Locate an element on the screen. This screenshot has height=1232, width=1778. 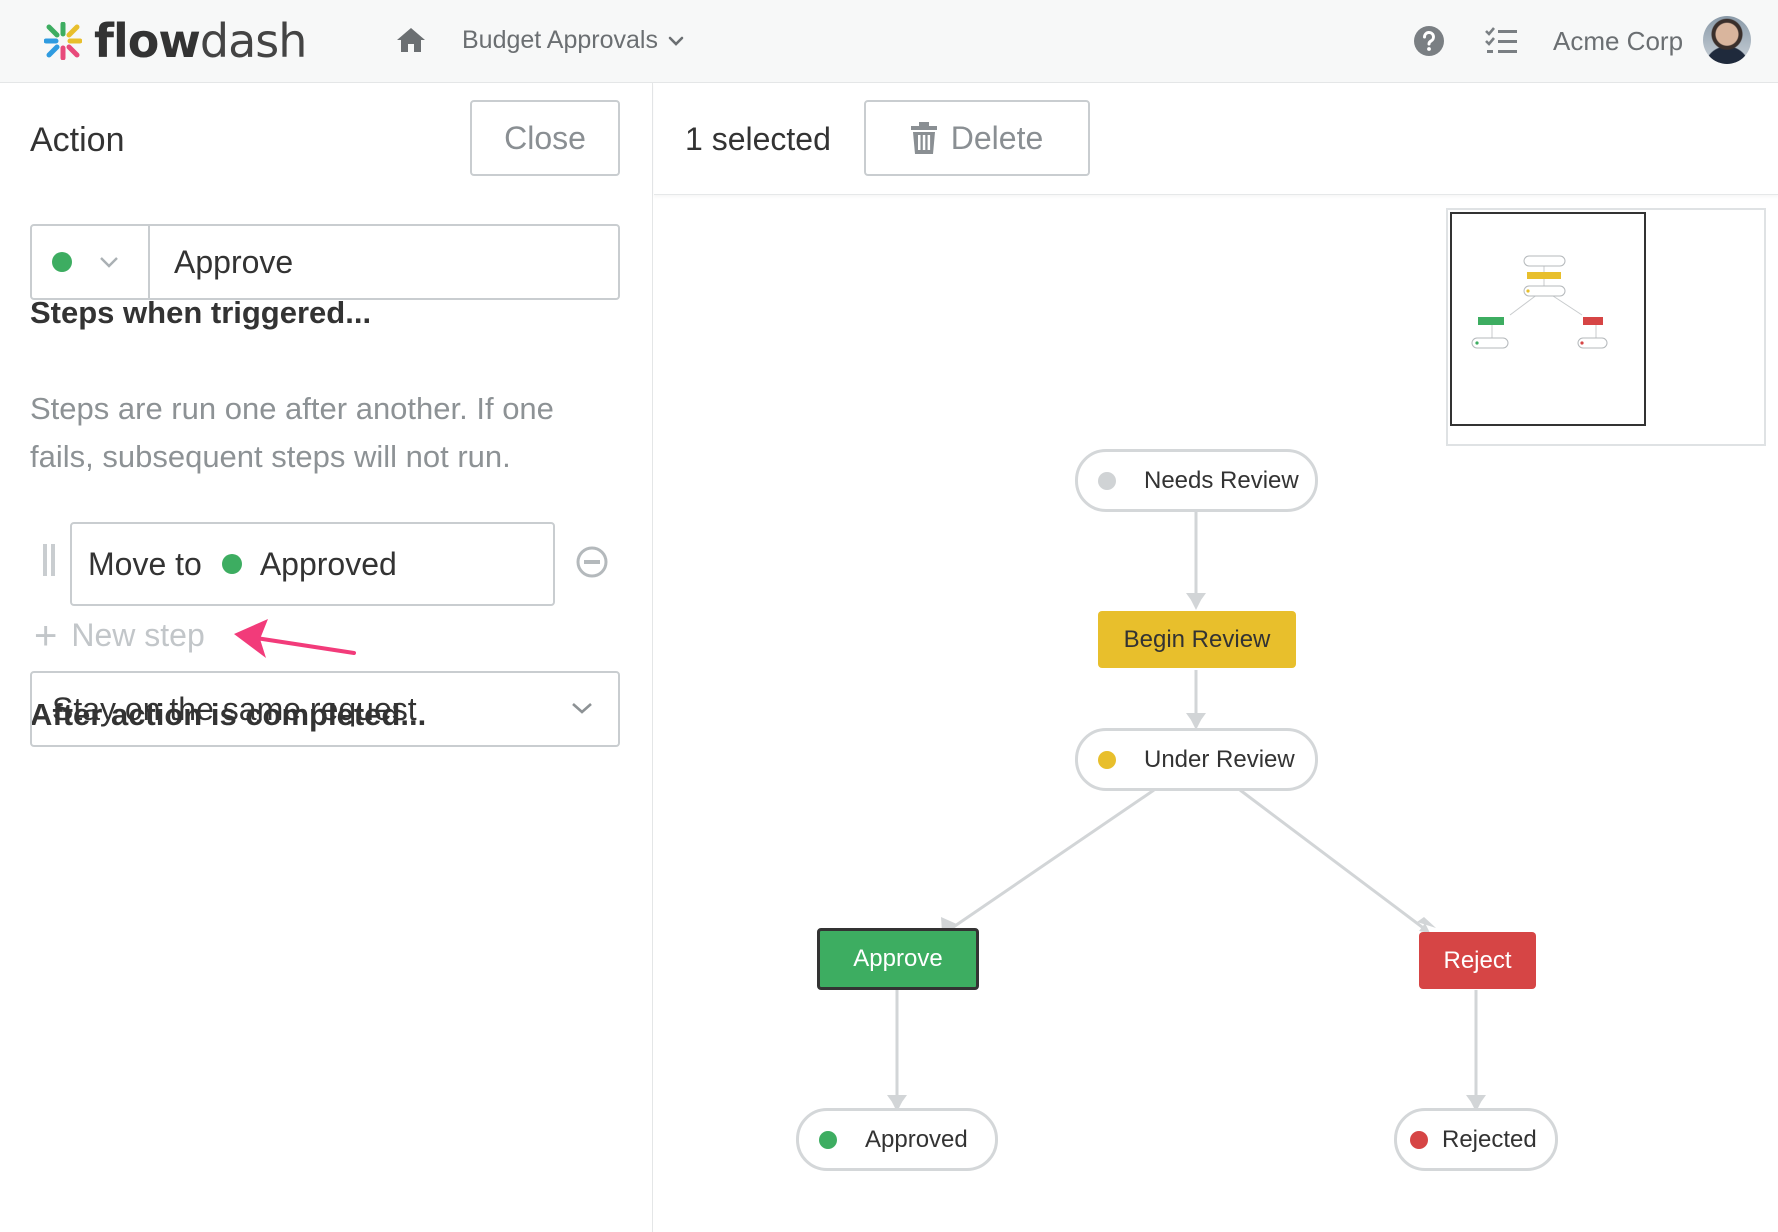
node-under-review: Under Review is located at coordinates (1196, 759).